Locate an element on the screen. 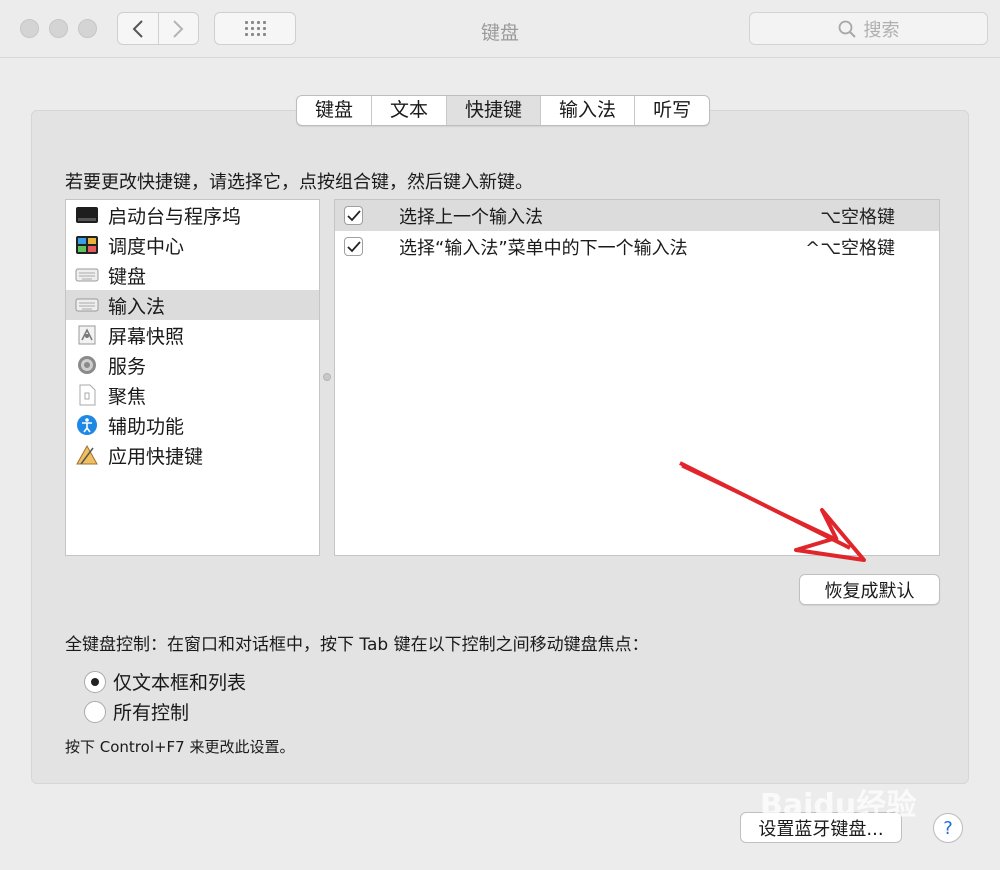  category-item-services: 服务 is located at coordinates (192, 365).